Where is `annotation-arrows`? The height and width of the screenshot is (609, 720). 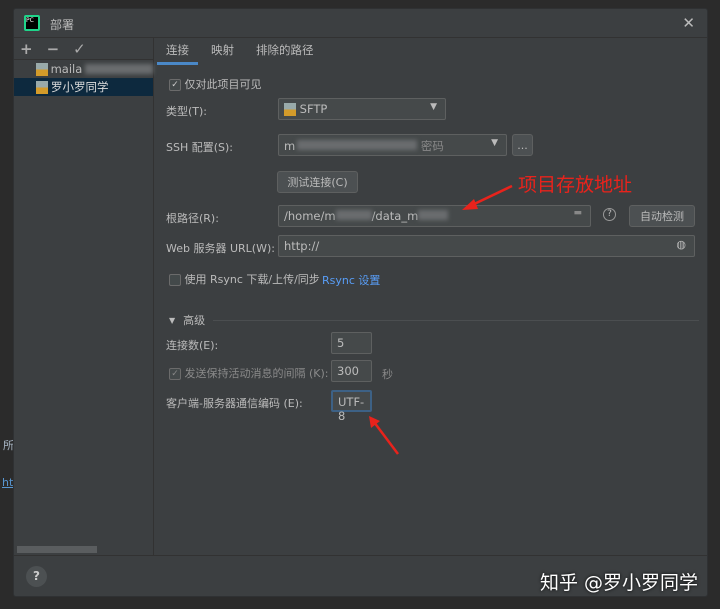
annotation-arrows is located at coordinates (441, 319).